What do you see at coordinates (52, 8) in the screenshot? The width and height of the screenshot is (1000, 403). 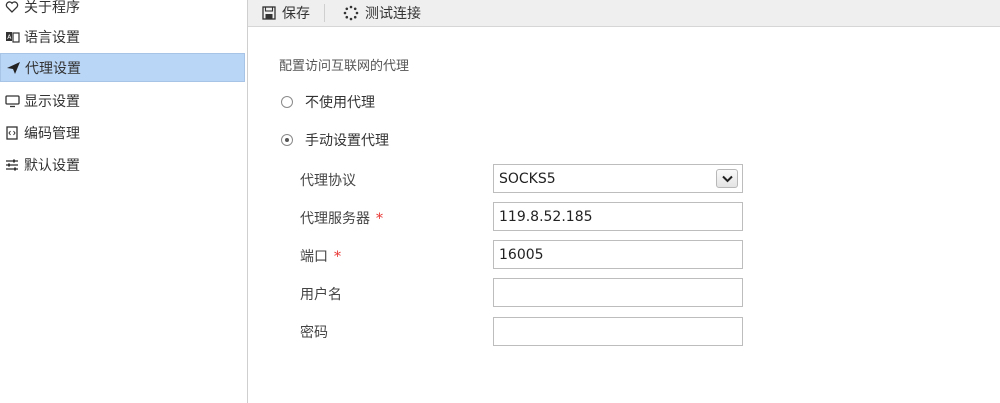 I see `sidebar-item-label: 关于程序` at bounding box center [52, 8].